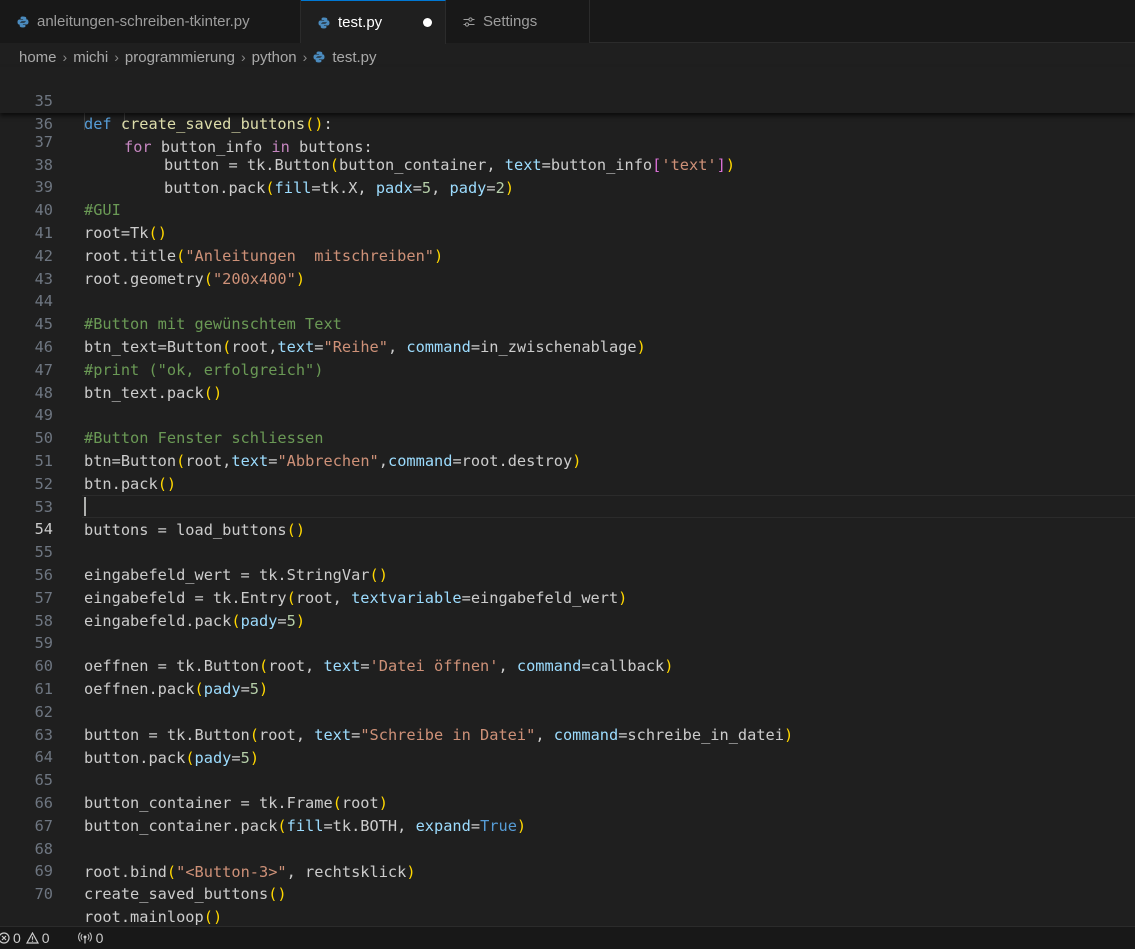  Describe the element at coordinates (143, 21) in the screenshot. I see `tab-label: anleitungen-schreiben-tkinter.py` at that location.